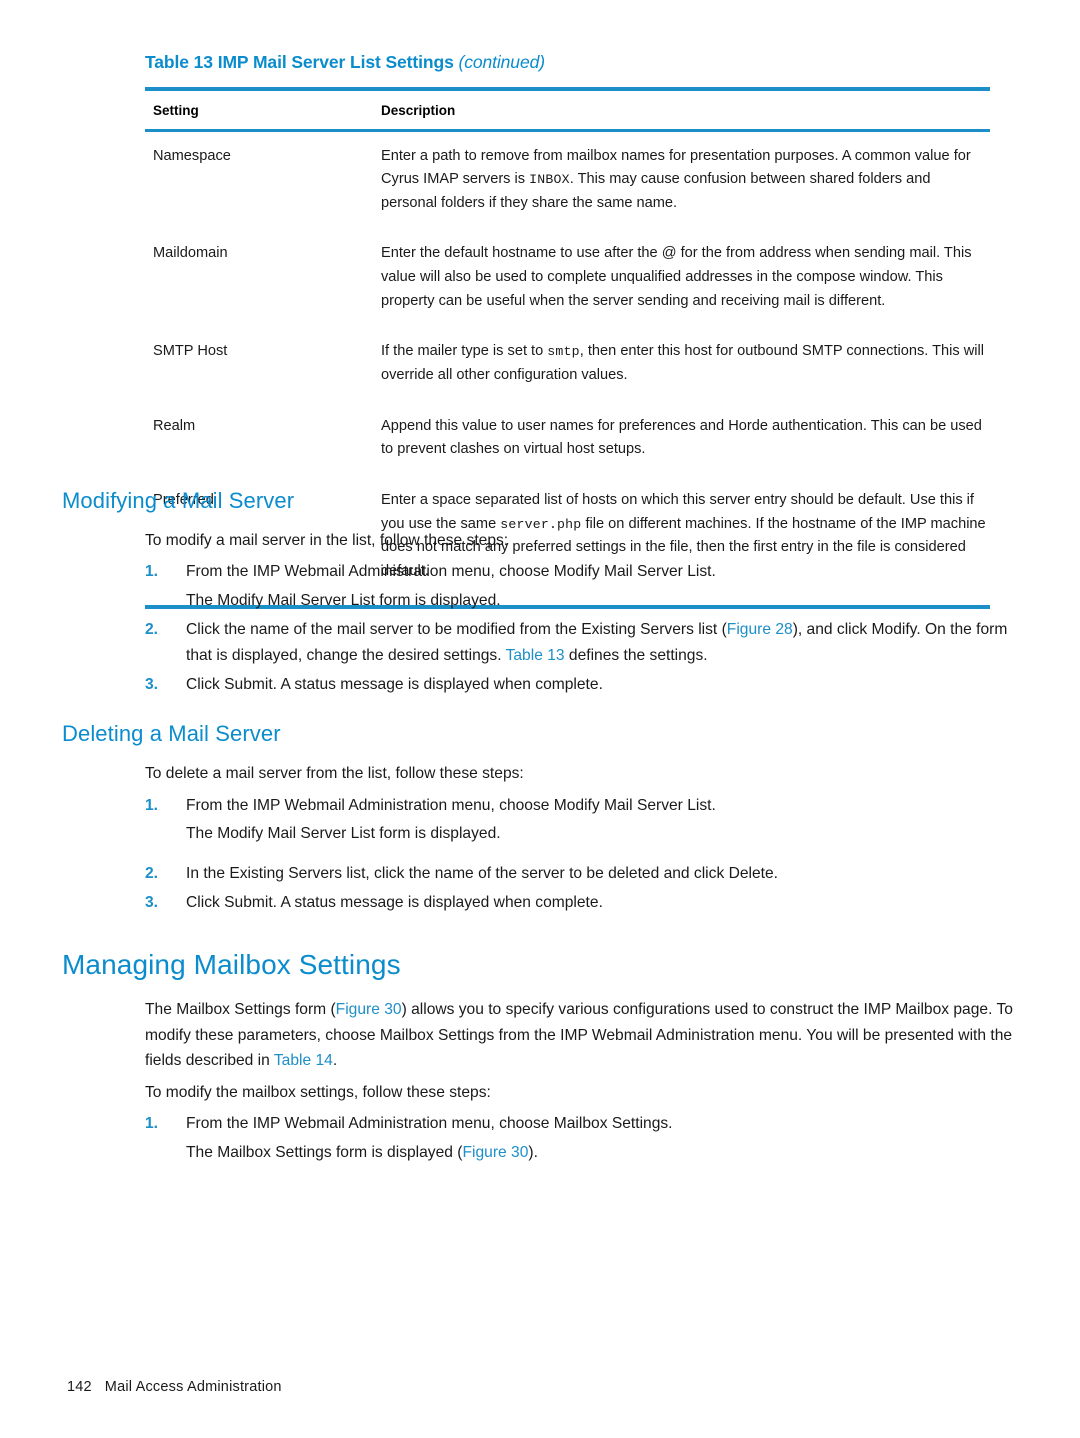 The height and width of the screenshot is (1438, 1080). Describe the element at coordinates (335, 1061) in the screenshot. I see `managing-para-c: .` at that location.